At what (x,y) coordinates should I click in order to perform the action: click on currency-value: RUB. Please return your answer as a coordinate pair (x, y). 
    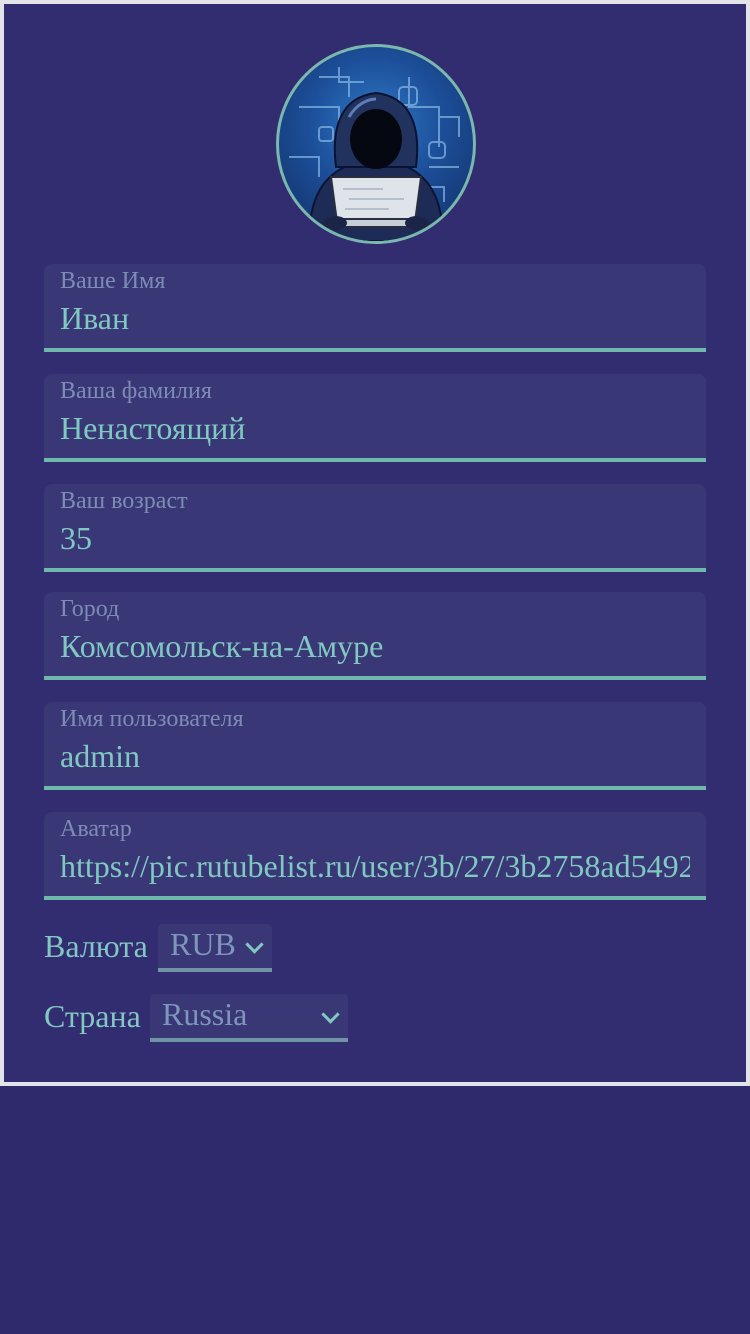
    Looking at the image, I should click on (203, 944).